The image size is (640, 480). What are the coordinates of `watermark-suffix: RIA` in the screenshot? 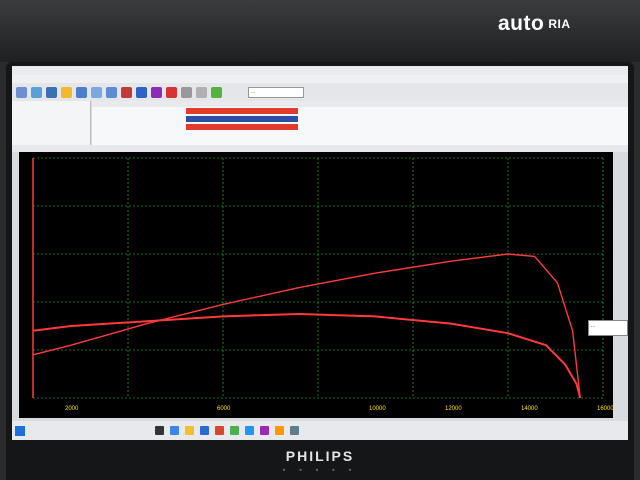 It's located at (559, 24).